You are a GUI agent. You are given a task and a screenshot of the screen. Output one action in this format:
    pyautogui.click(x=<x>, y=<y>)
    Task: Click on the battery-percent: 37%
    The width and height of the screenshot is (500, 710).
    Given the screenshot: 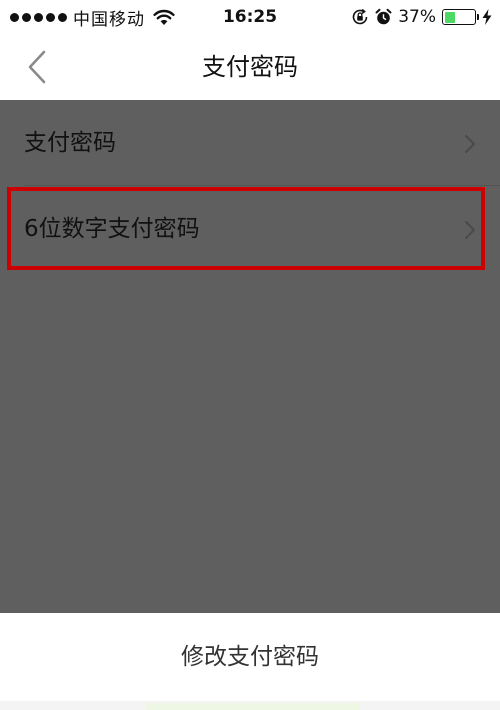 What is the action you would take?
    pyautogui.click(x=417, y=17)
    